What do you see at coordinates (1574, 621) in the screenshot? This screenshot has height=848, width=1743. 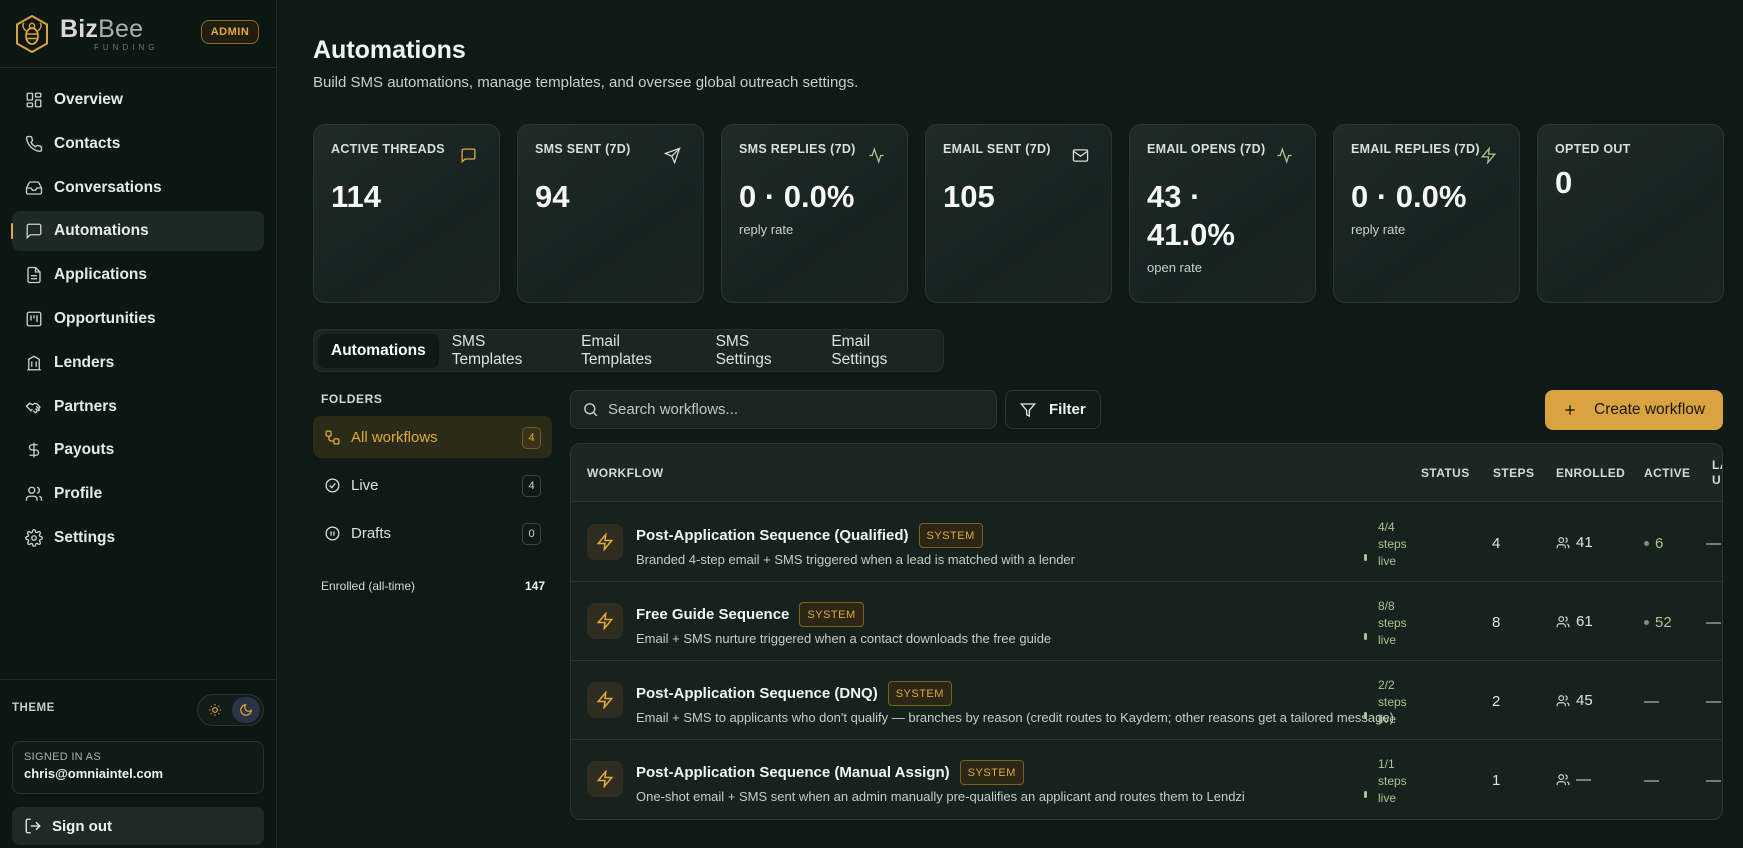 I see `enrolled-count: 61` at bounding box center [1574, 621].